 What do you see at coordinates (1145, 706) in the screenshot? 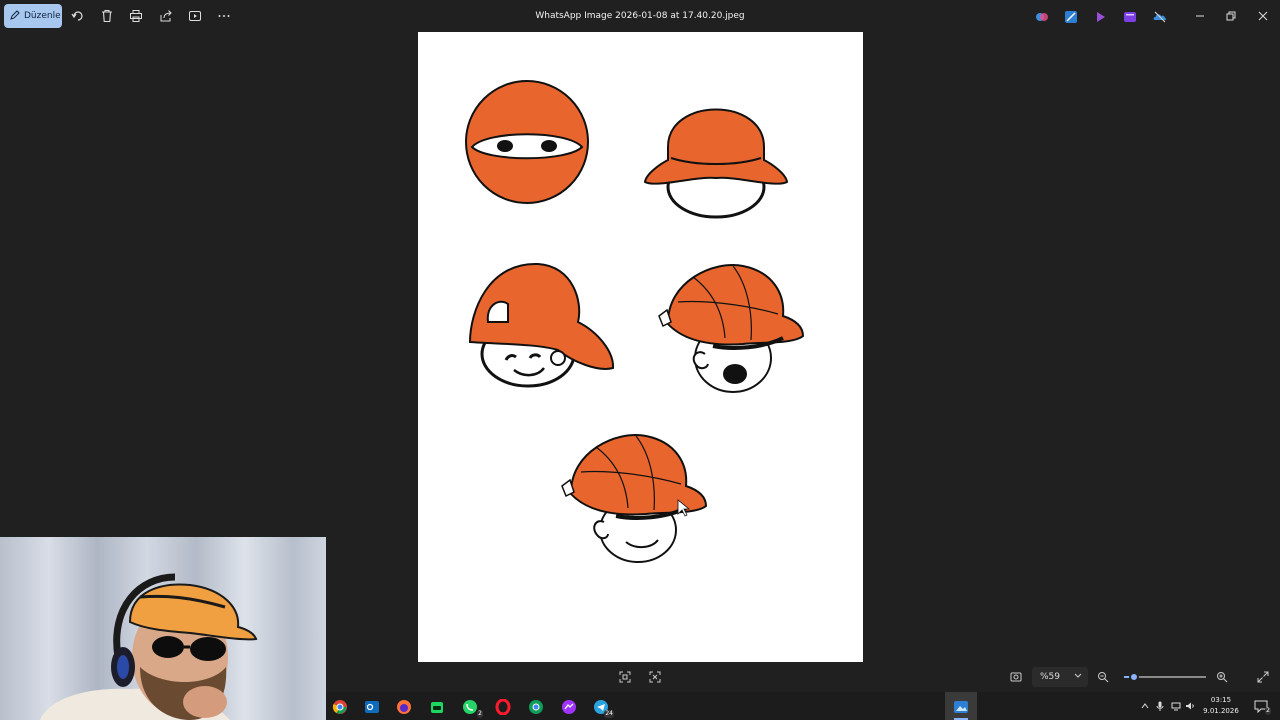
I see `chevron-up-icon` at bounding box center [1145, 706].